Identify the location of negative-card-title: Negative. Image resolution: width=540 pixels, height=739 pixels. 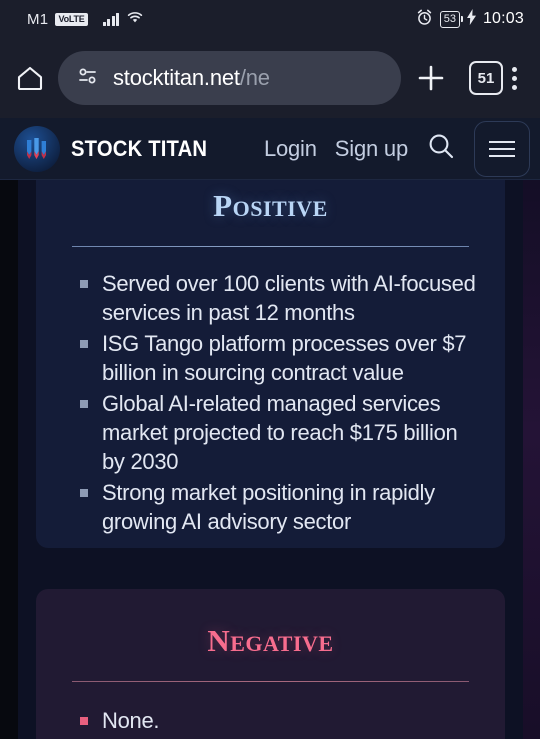
(270, 640).